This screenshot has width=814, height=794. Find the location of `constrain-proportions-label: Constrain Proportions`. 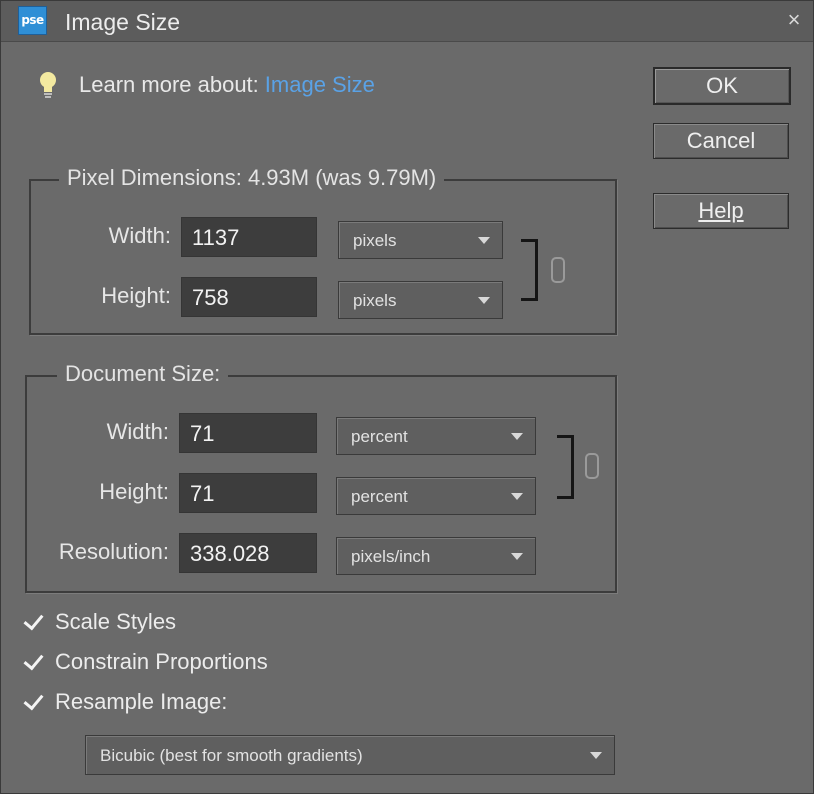

constrain-proportions-label: Constrain Proportions is located at coordinates (161, 661).